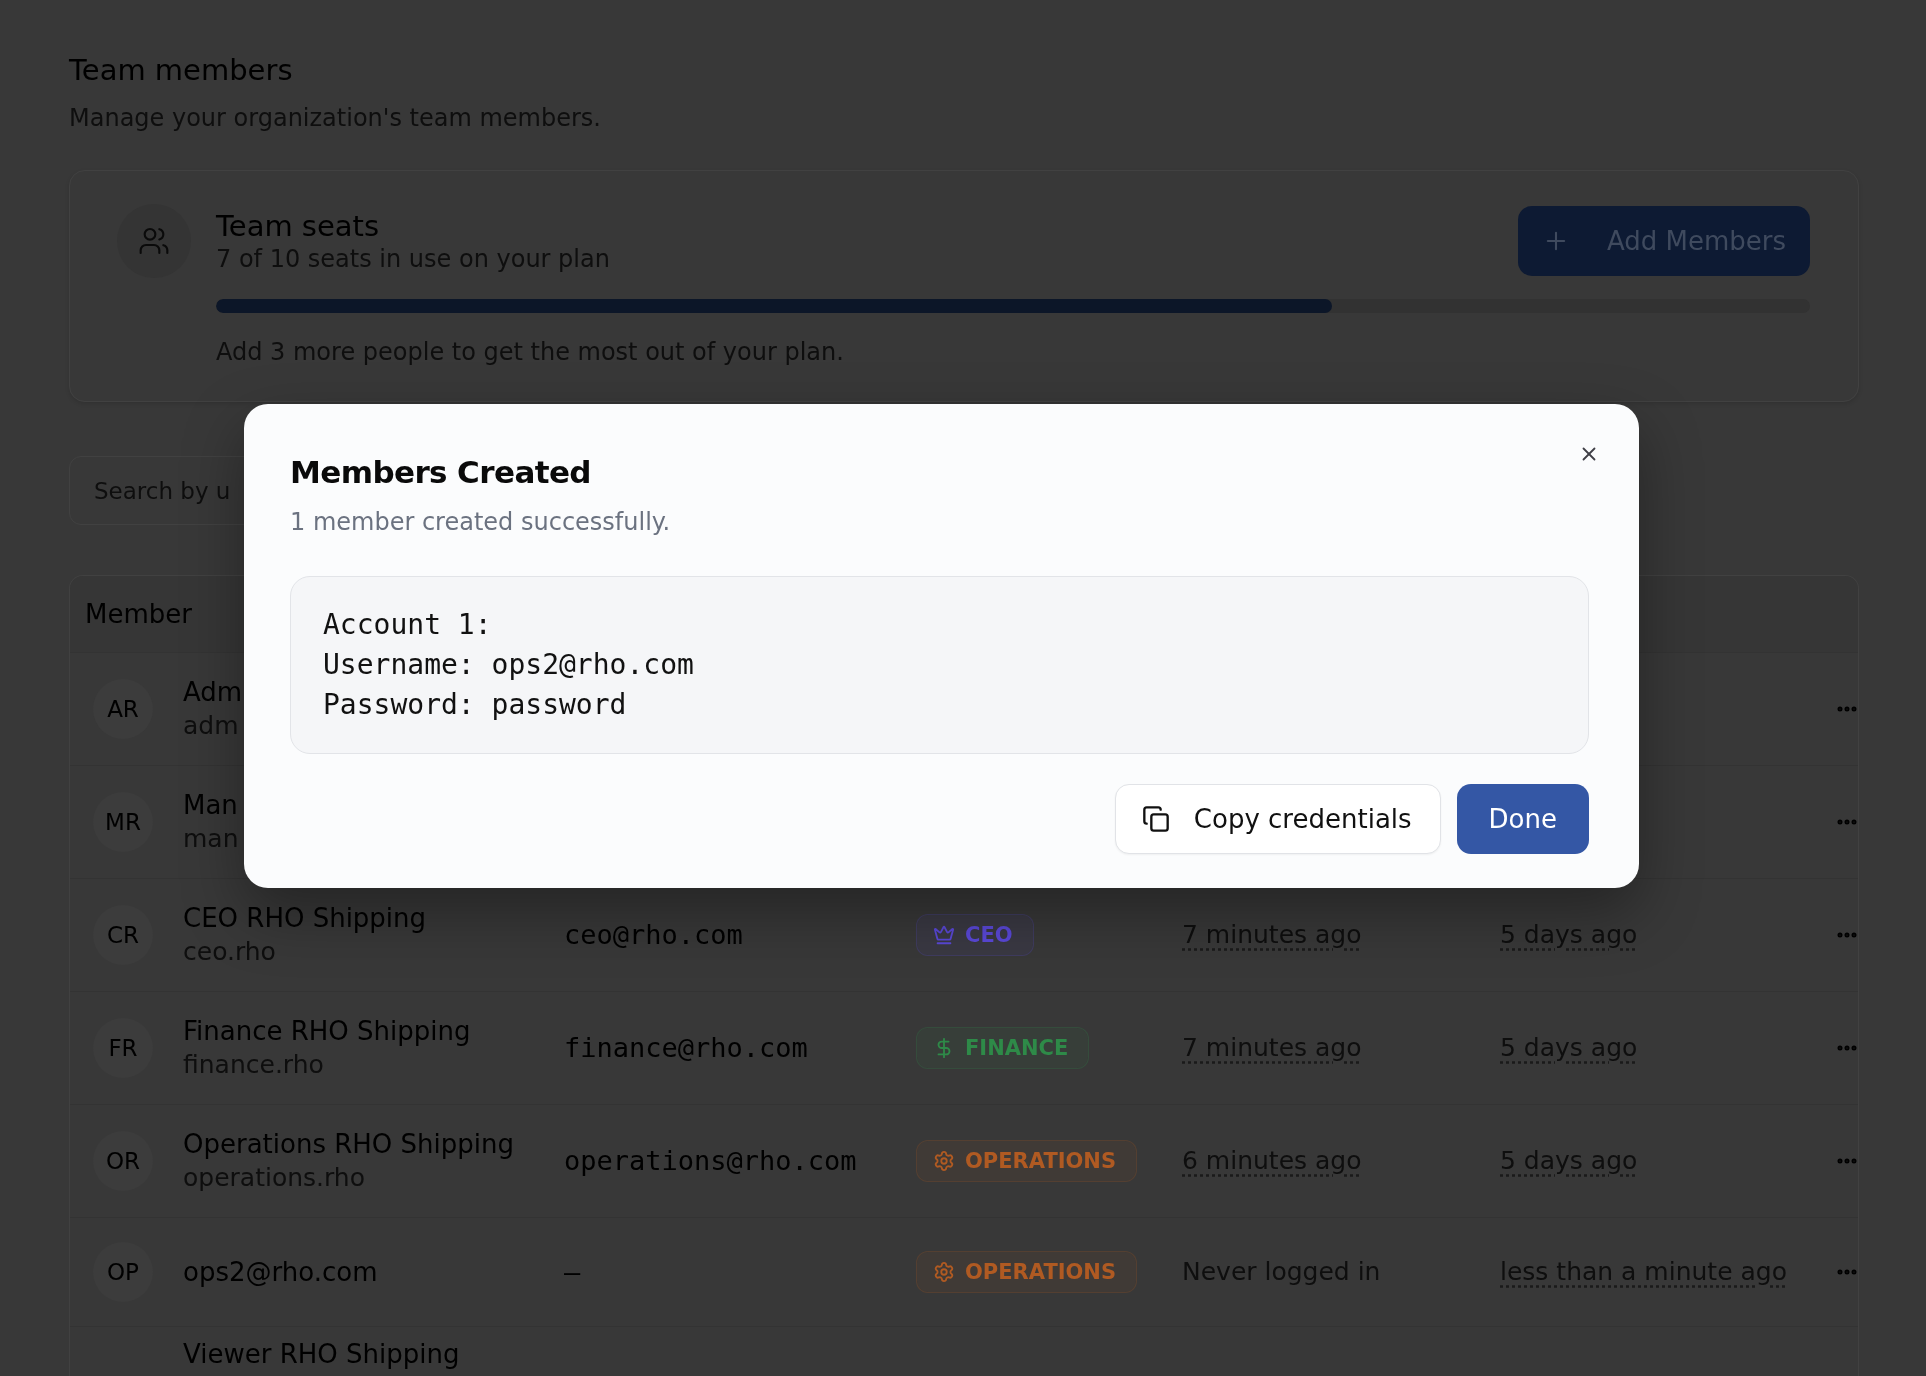 Image resolution: width=1926 pixels, height=1376 pixels. What do you see at coordinates (407, 625) in the screenshot?
I see `credential-line: Account 1:` at bounding box center [407, 625].